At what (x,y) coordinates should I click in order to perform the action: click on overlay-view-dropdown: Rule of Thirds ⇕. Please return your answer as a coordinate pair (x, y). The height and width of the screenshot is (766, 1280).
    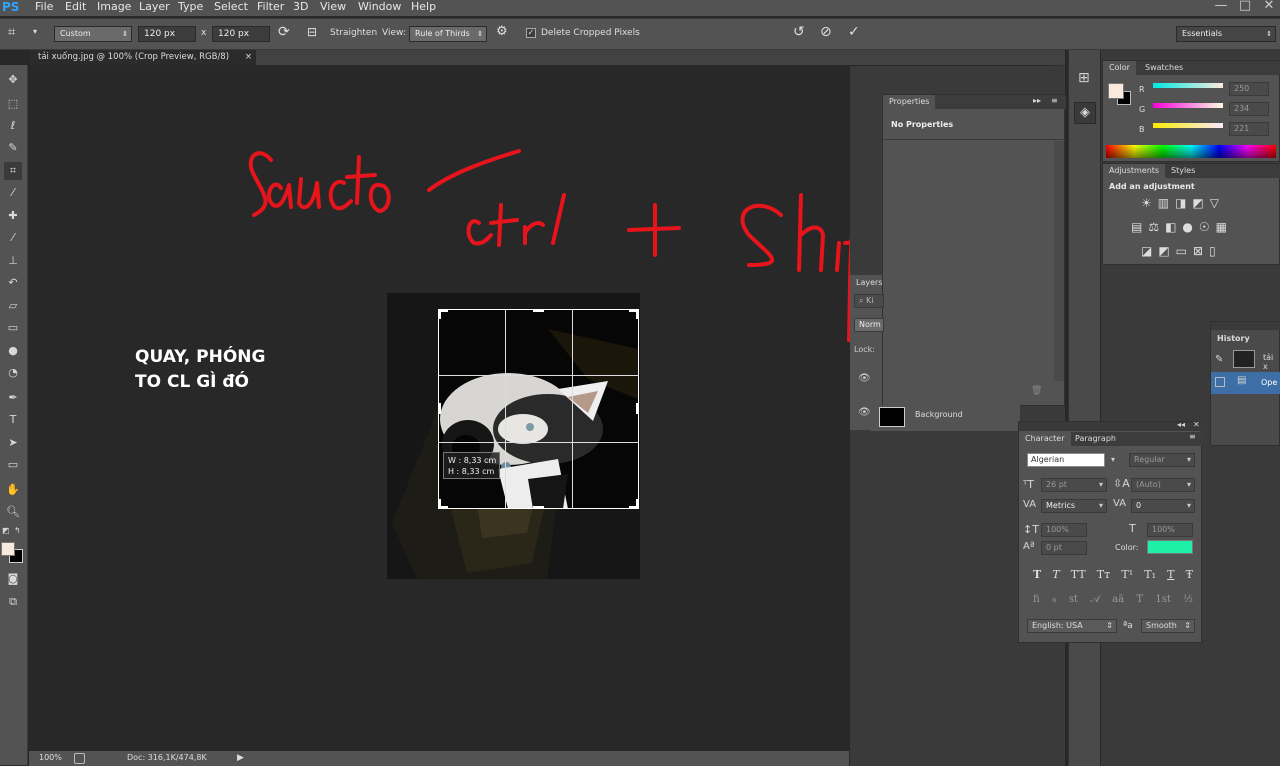
    Looking at the image, I should click on (448, 34).